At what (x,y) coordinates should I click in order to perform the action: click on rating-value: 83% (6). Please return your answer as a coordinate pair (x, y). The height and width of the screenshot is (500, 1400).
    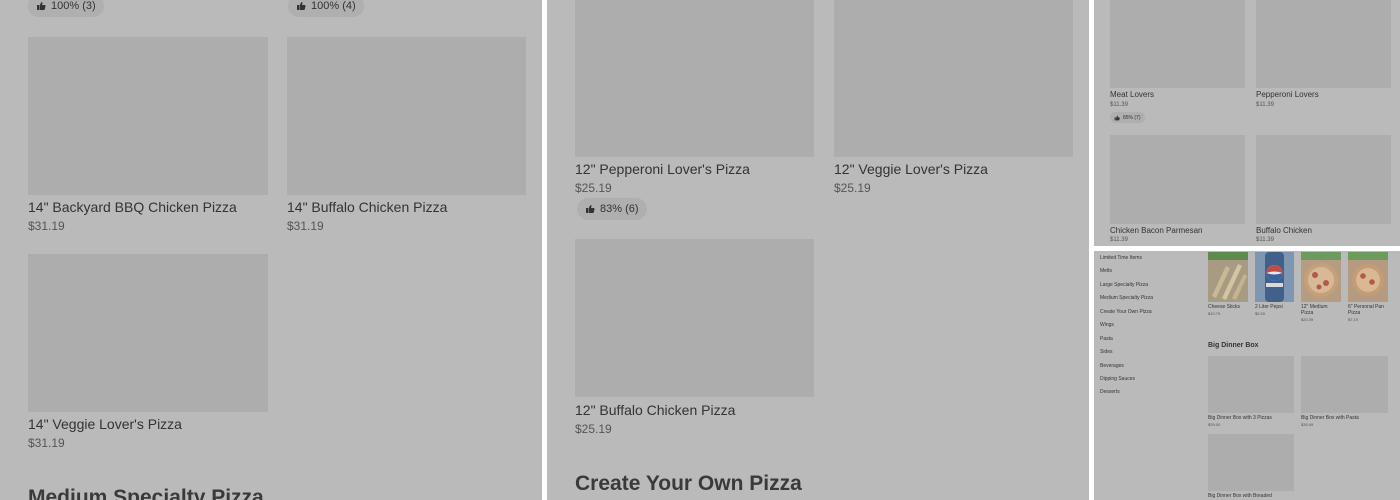
    Looking at the image, I should click on (619, 209).